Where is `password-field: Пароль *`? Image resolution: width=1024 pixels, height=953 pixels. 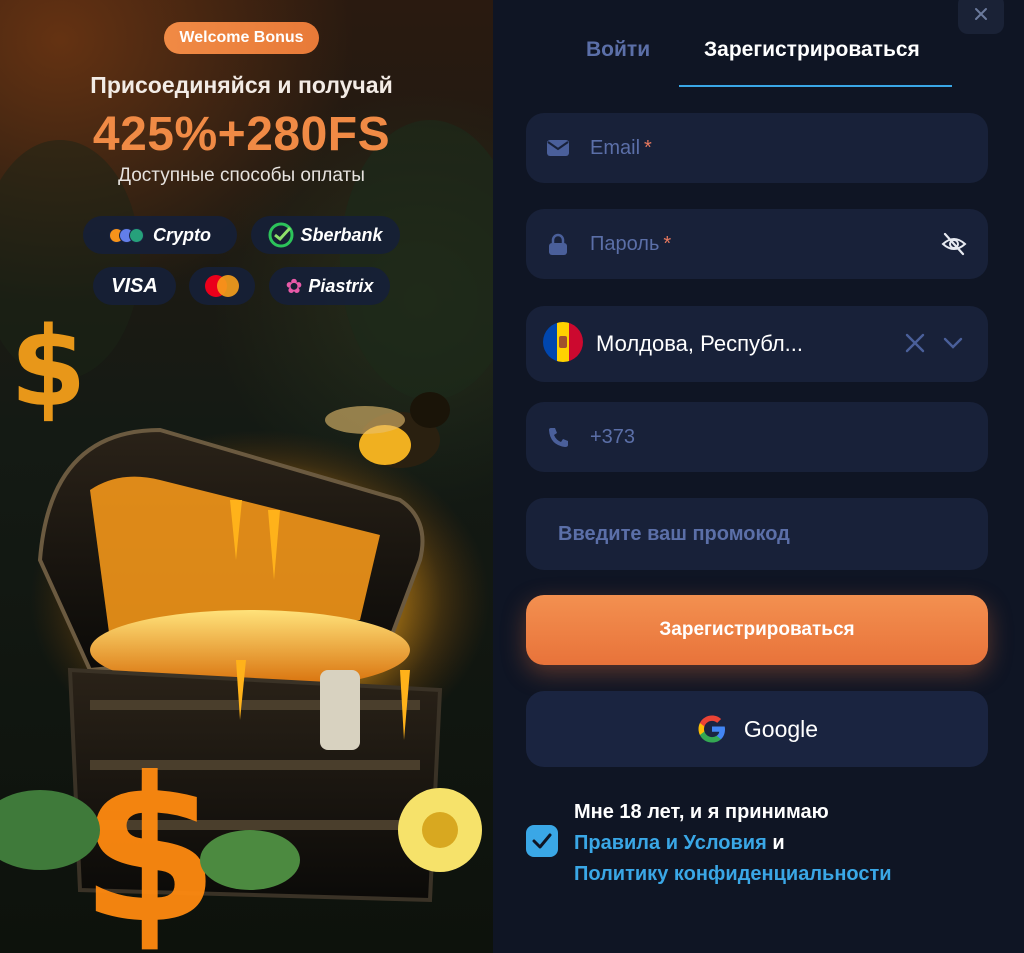
password-field: Пароль * is located at coordinates (757, 244).